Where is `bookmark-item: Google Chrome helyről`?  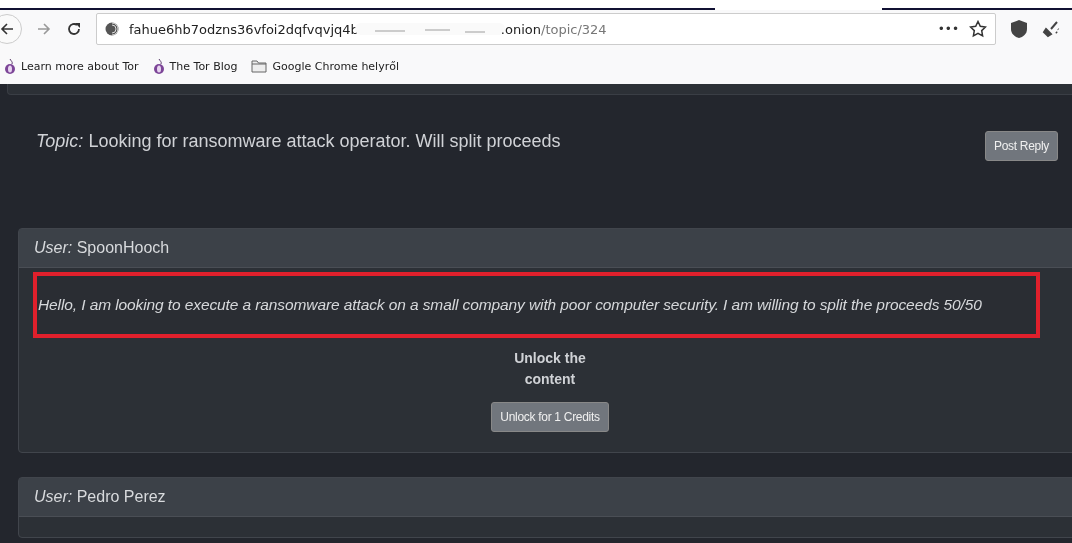 bookmark-item: Google Chrome helyről is located at coordinates (325, 66).